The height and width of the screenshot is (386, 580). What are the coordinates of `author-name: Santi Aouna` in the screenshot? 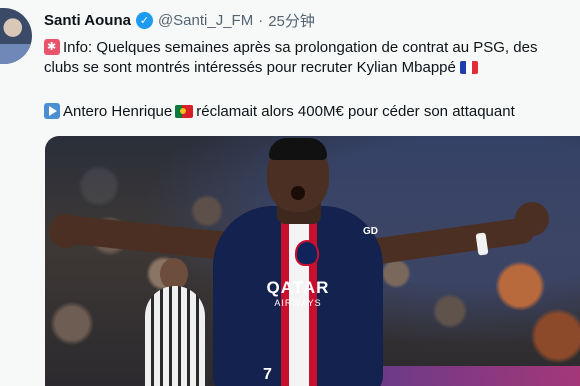 It's located at (87, 20).